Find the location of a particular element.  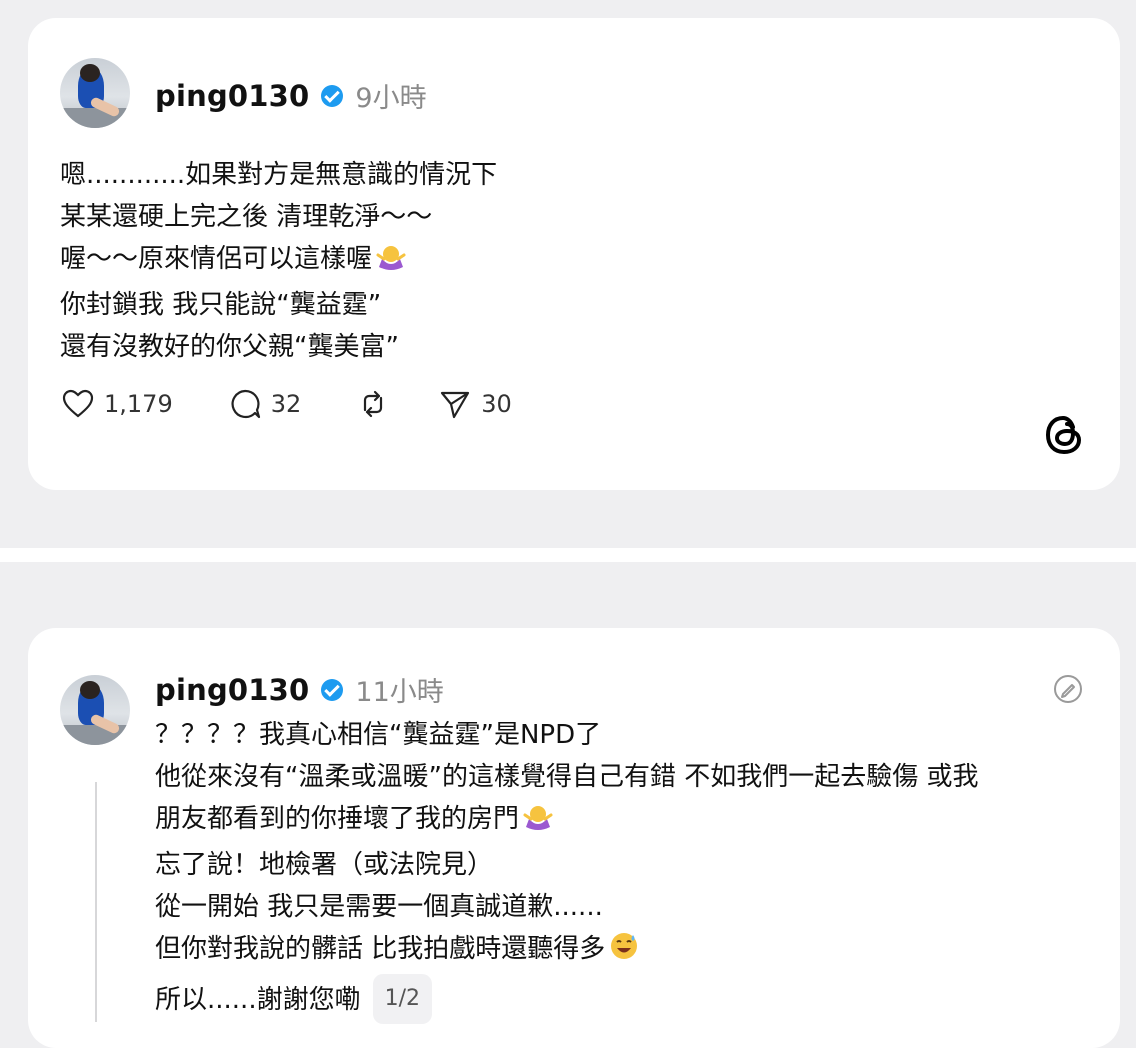

post-line: 嗯............如果對方是無意識的情況下 is located at coordinates (279, 175).